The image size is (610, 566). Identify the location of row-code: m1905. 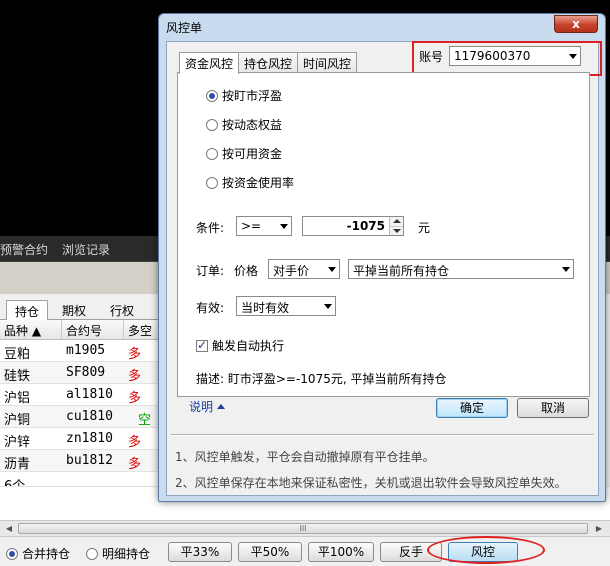
(86, 350).